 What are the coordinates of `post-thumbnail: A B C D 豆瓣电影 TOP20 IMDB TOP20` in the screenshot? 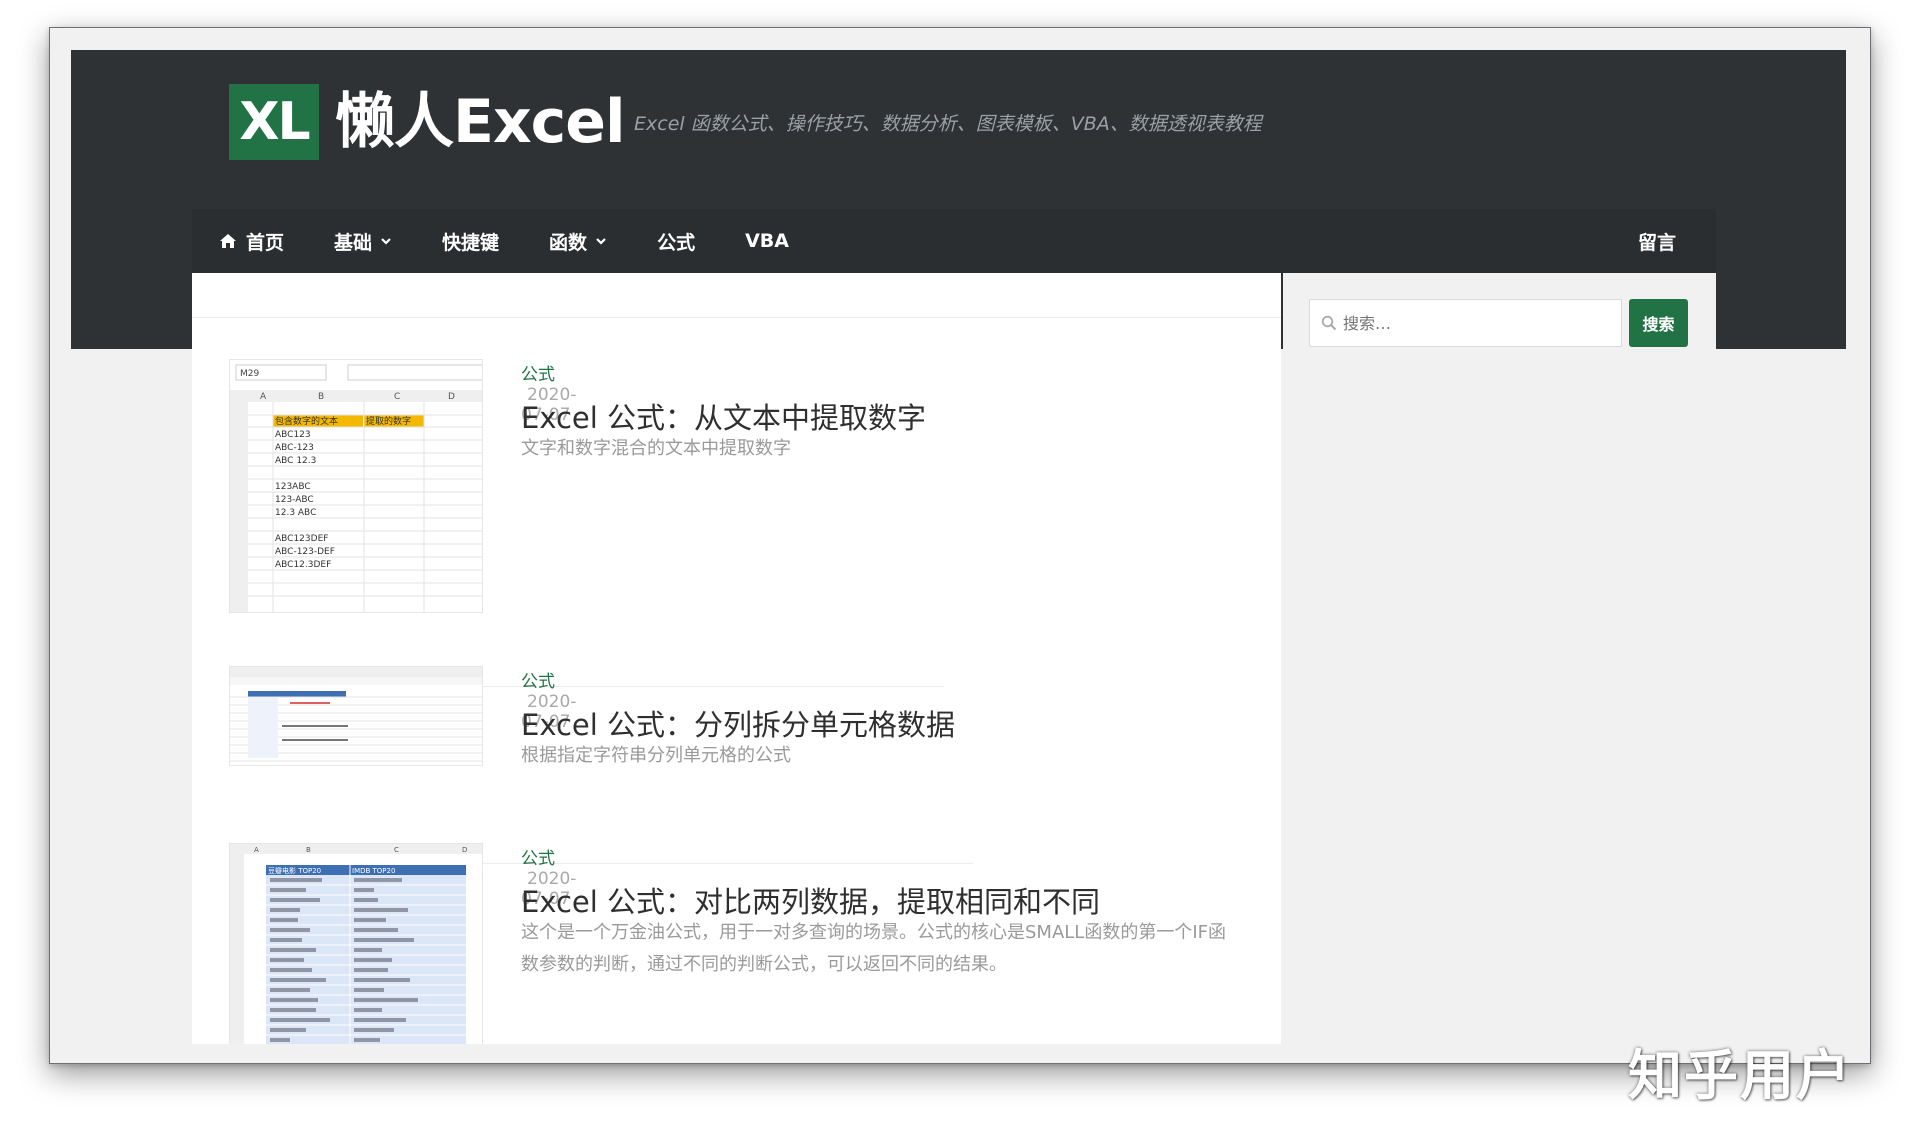 It's located at (356, 943).